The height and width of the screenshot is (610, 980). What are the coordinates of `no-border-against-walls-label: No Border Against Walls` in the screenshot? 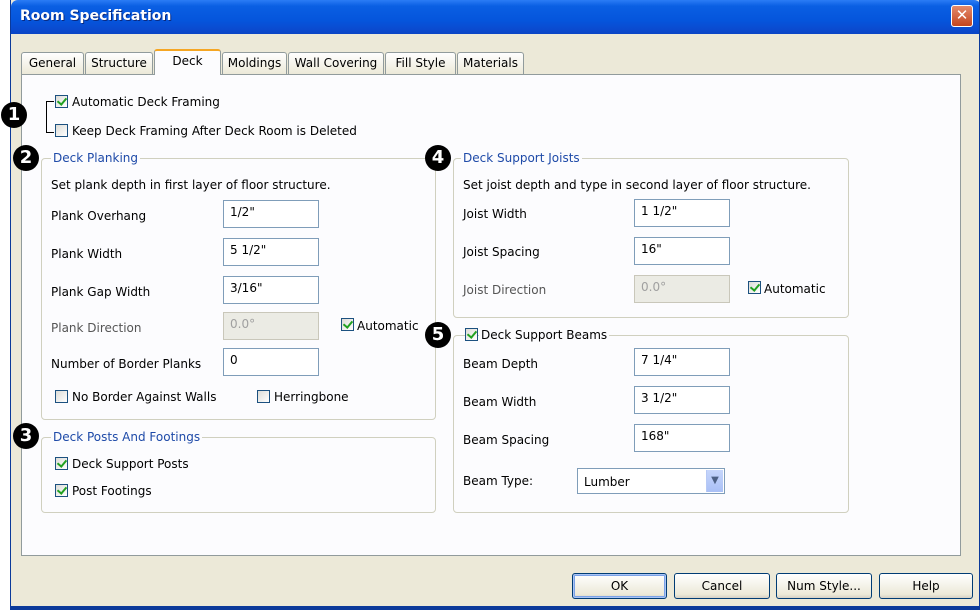 It's located at (144, 397).